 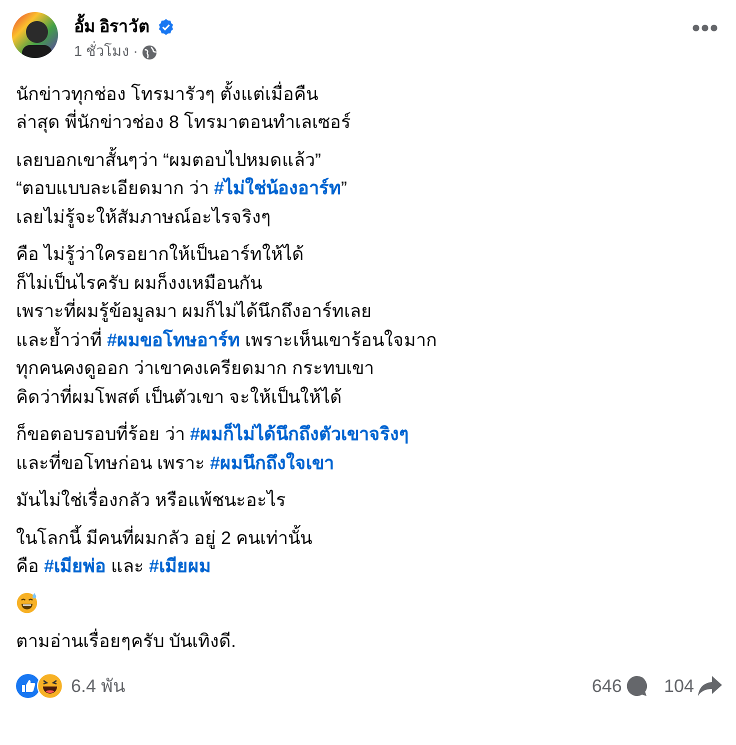 What do you see at coordinates (368, 122) in the screenshot?
I see `post-text-line: ล่าสุด พี่นักข่าวช่อง 8 โทรมาตอนทำเลเซอร์` at bounding box center [368, 122].